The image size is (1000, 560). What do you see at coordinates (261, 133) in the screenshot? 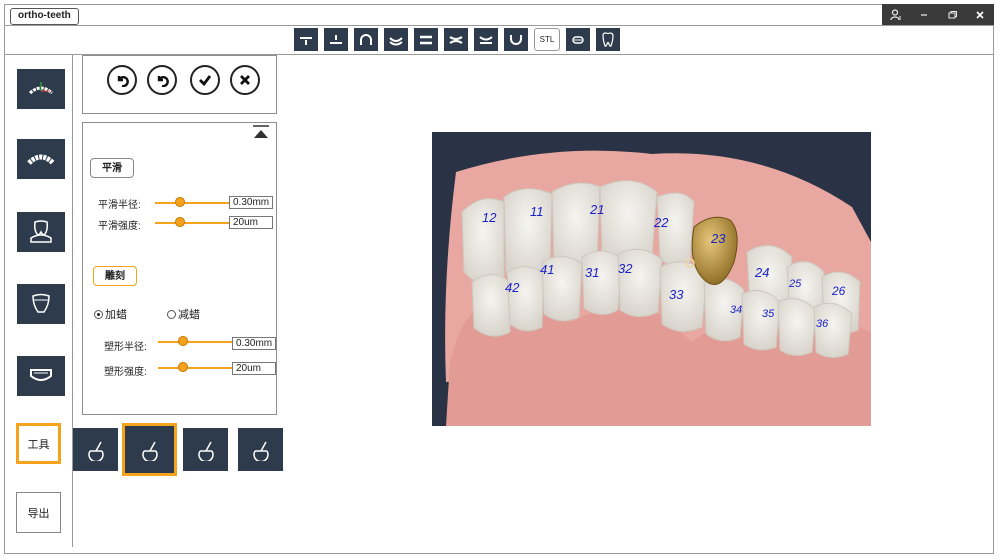
I see `collapse-icon` at bounding box center [261, 133].